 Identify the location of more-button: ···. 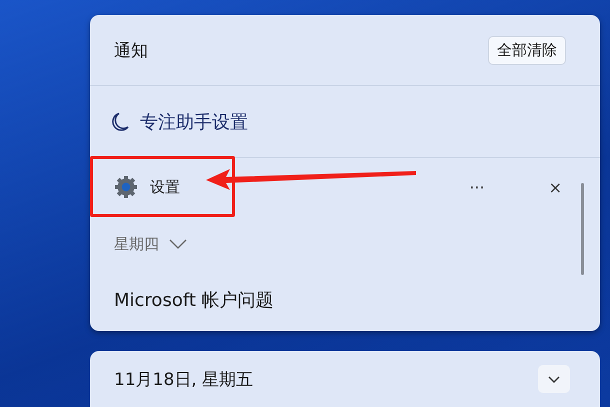
(477, 187).